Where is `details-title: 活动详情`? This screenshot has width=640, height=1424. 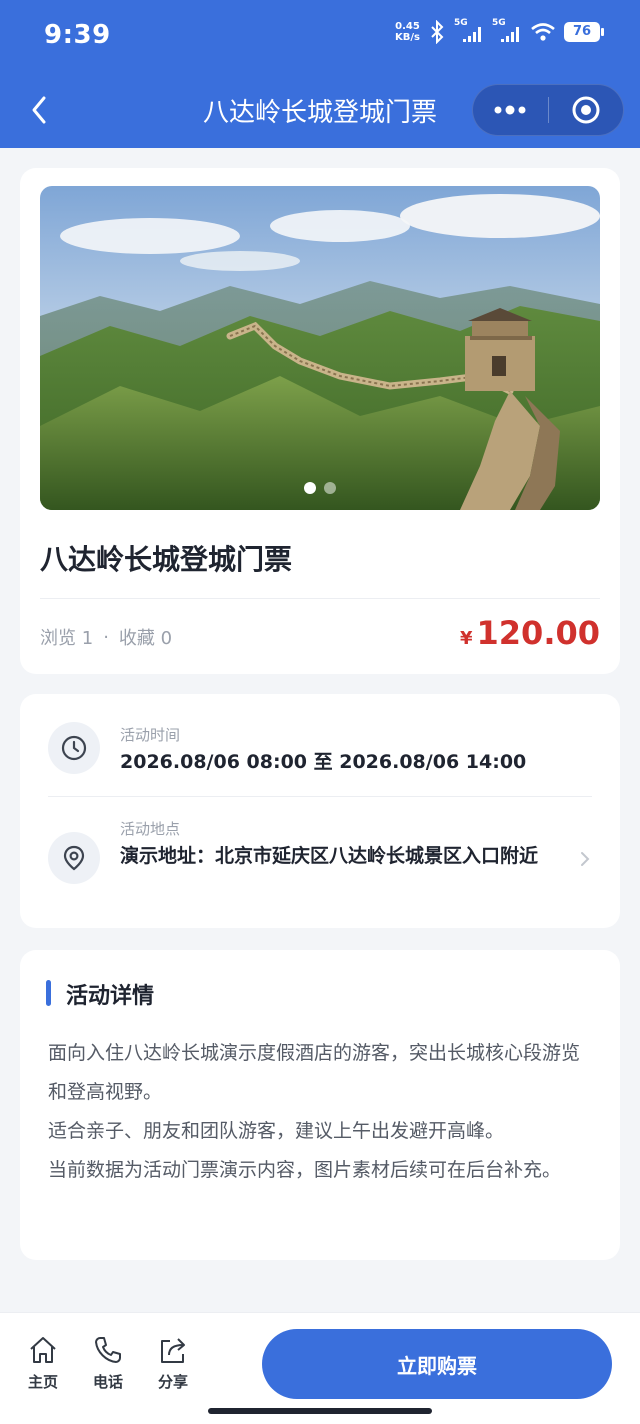
details-title: 活动详情 is located at coordinates (110, 996).